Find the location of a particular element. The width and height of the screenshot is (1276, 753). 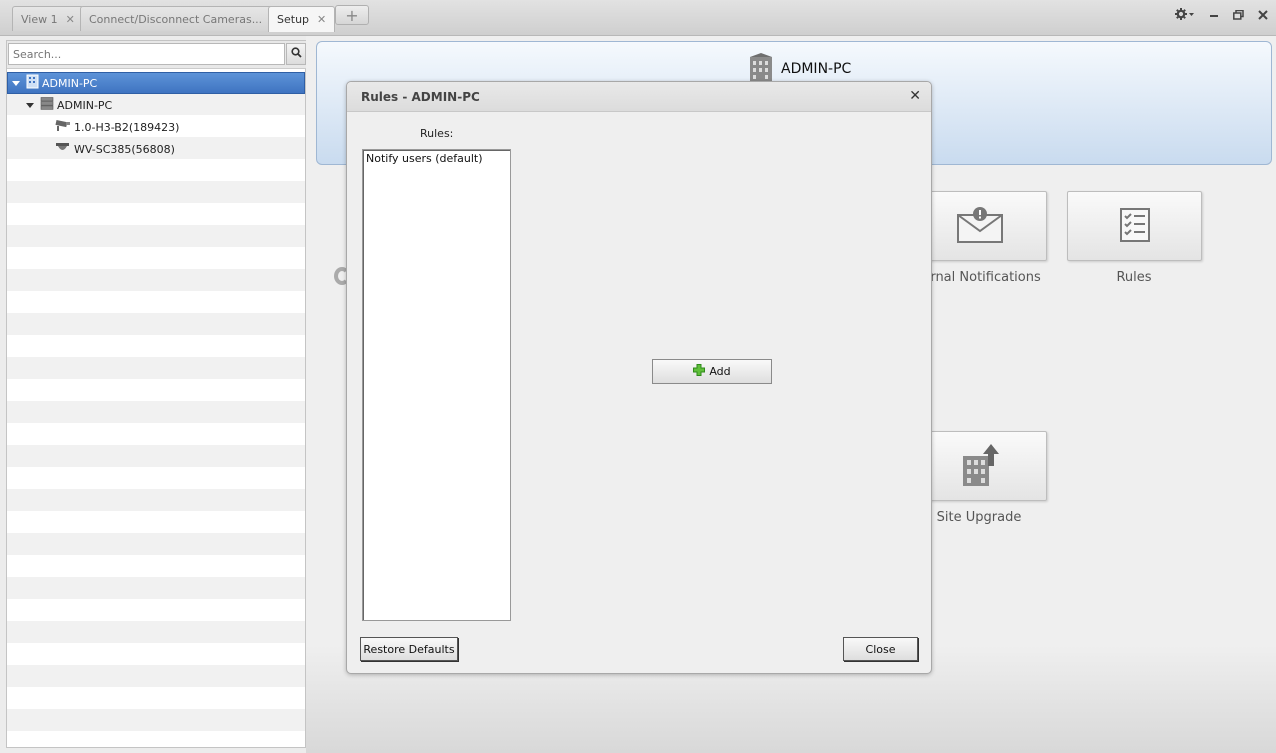

tab-label: View 1 is located at coordinates (39, 19).